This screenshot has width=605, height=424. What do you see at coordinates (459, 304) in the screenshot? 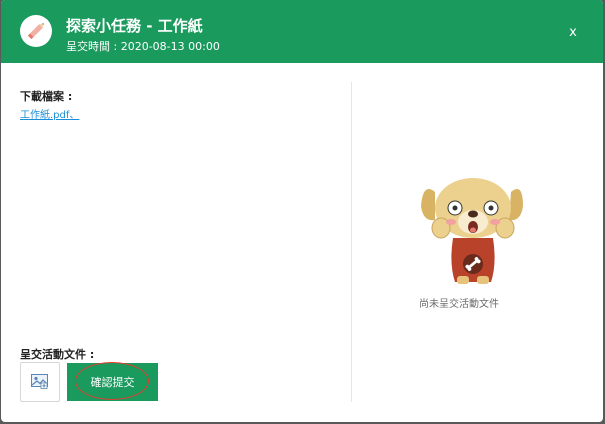
I see `empty-submission-message: 尚未呈交活動文件` at bounding box center [459, 304].